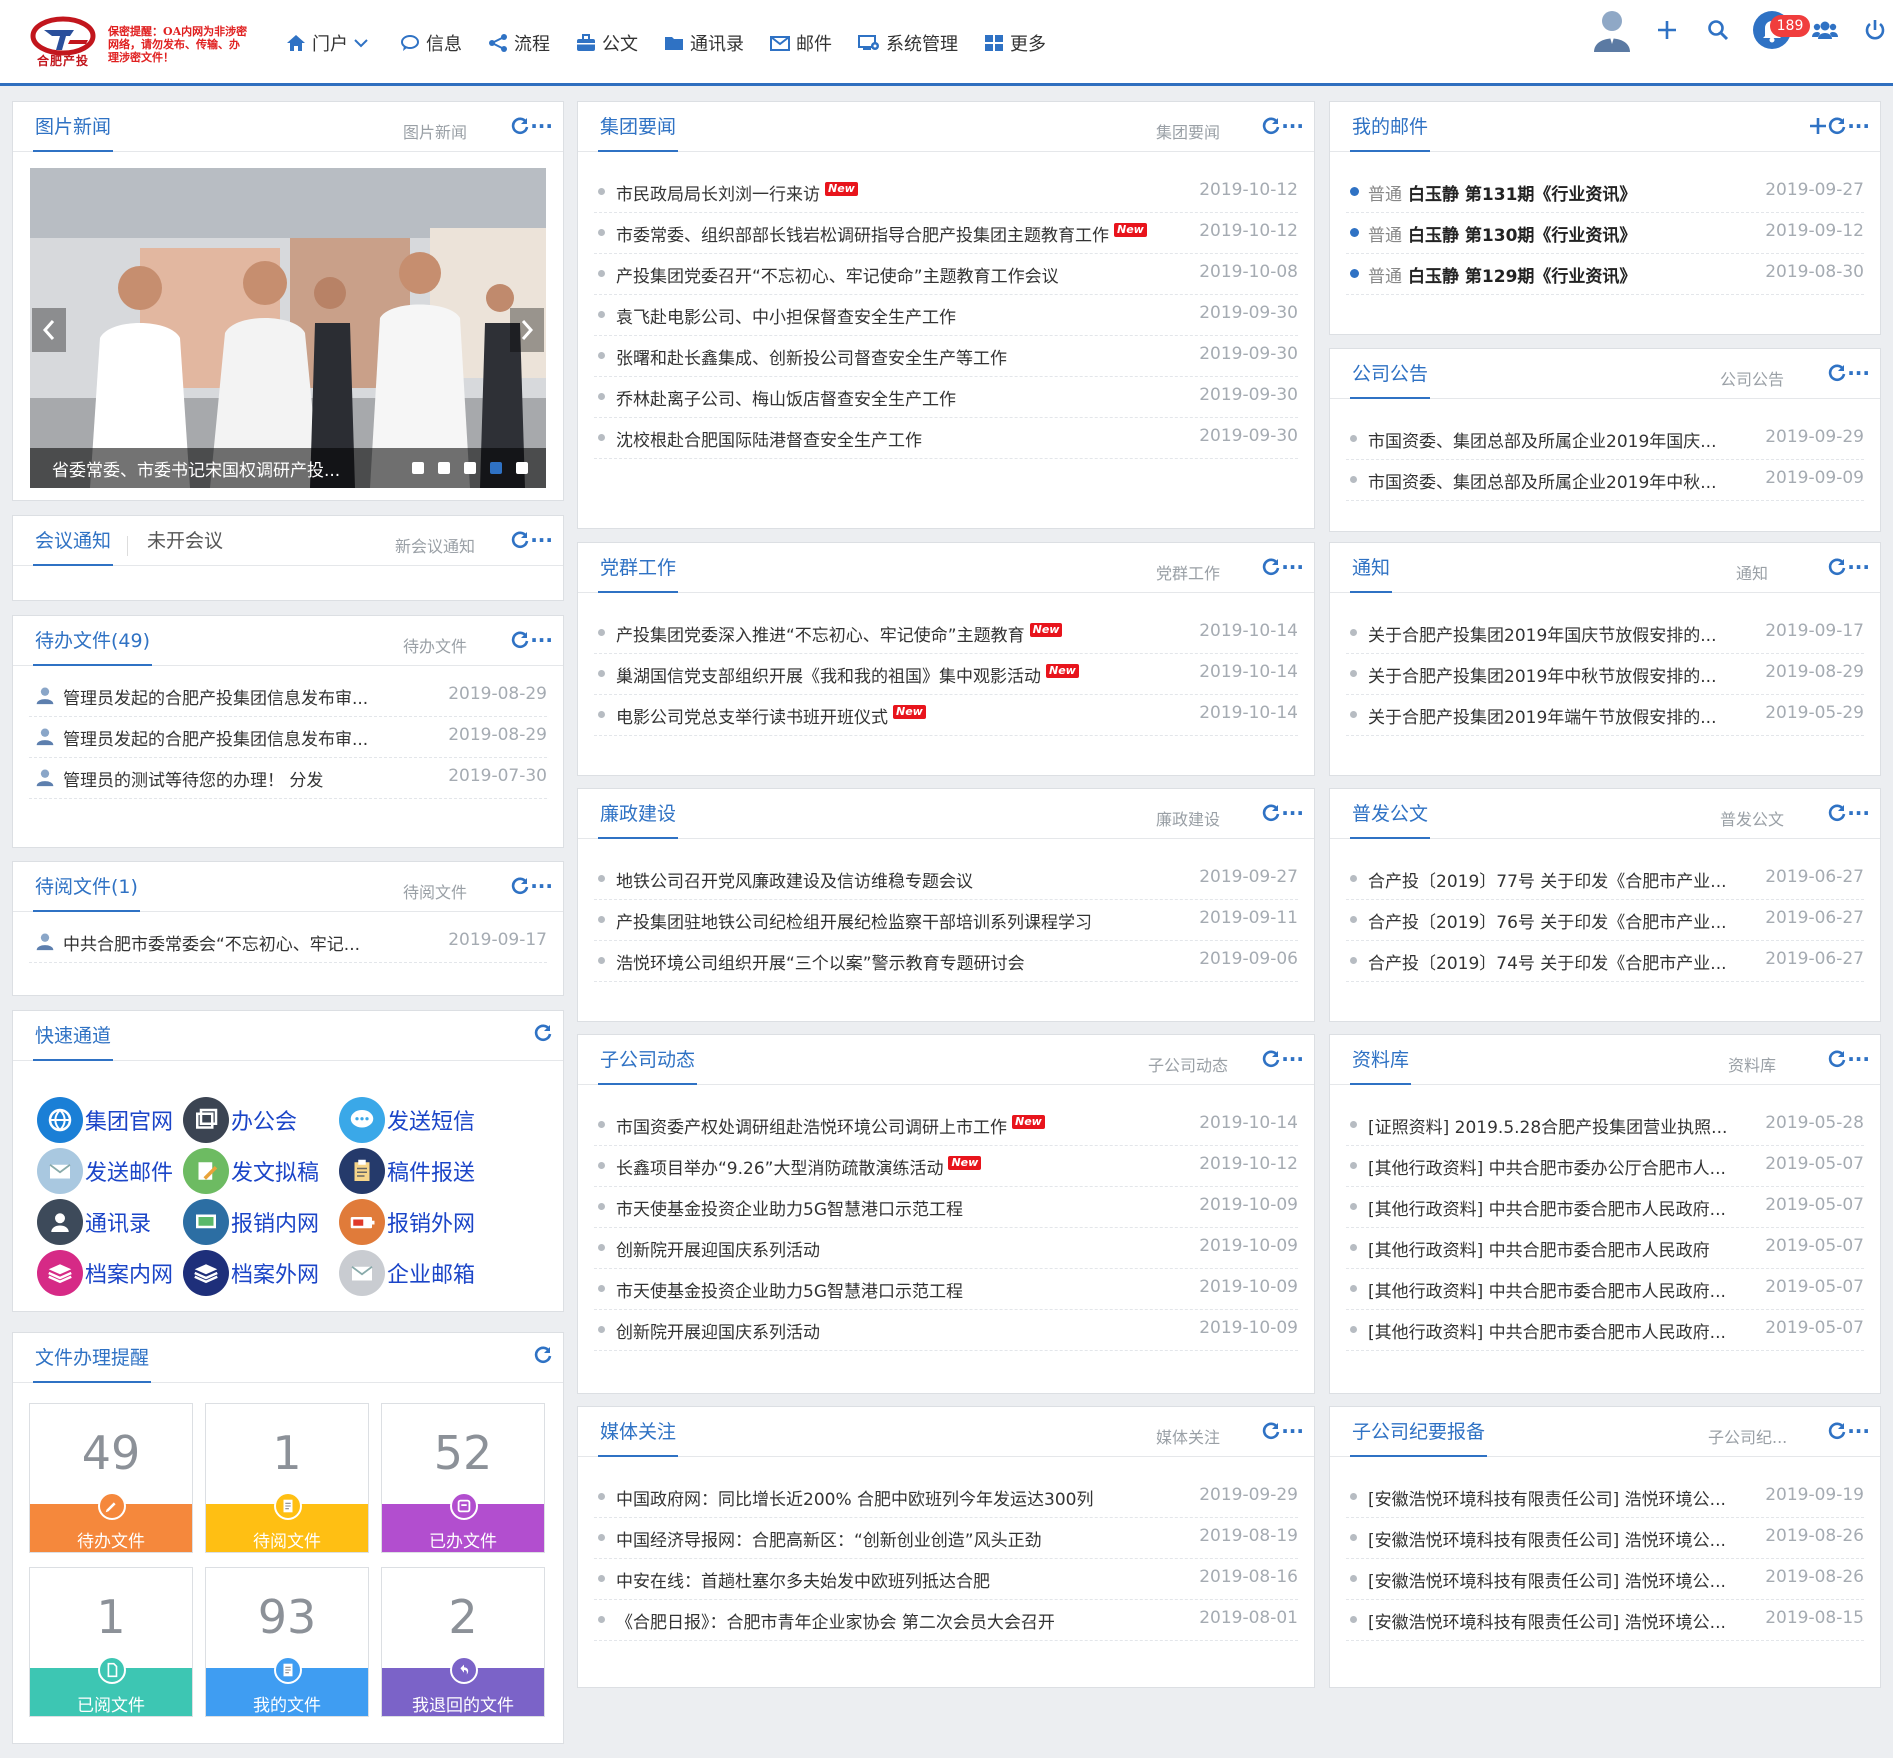 This screenshot has height=1758, width=1893. Describe the element at coordinates (1875, 30) in the screenshot. I see `logout-button` at that location.